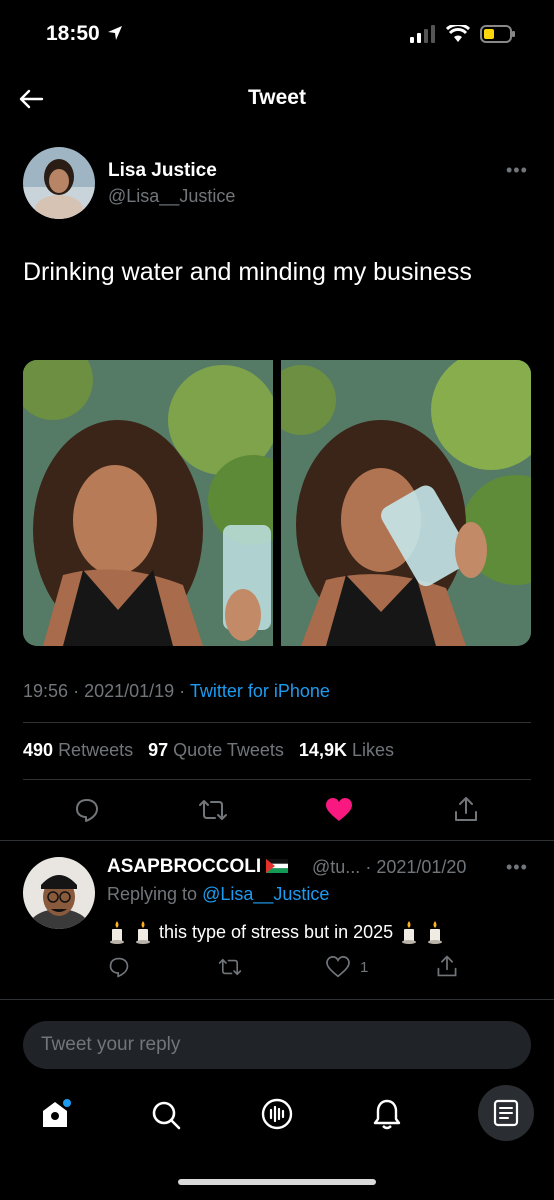 The width and height of the screenshot is (554, 1200). What do you see at coordinates (198, 867) in the screenshot?
I see `reply-author-name: ASAPBROCCOLI` at bounding box center [198, 867].